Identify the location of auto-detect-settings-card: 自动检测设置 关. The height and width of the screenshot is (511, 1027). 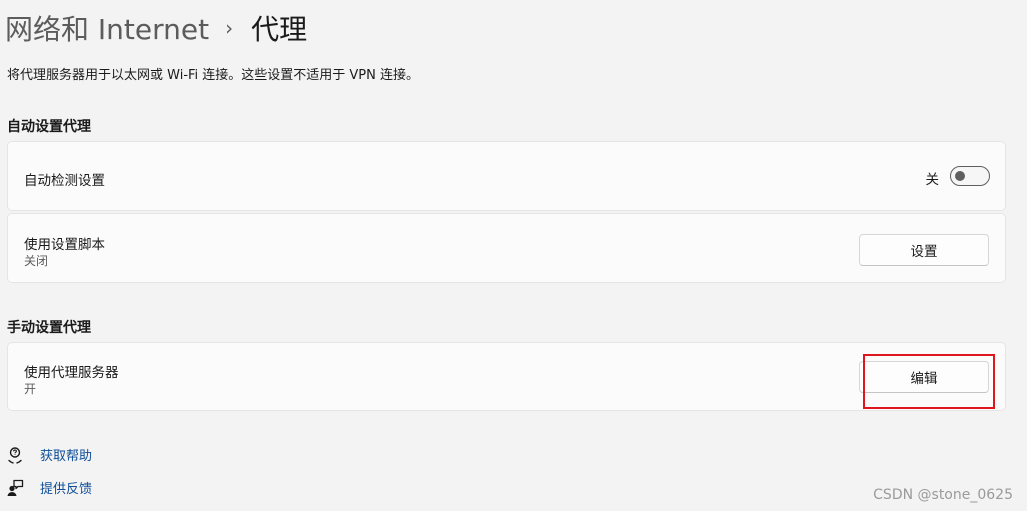
(506, 176).